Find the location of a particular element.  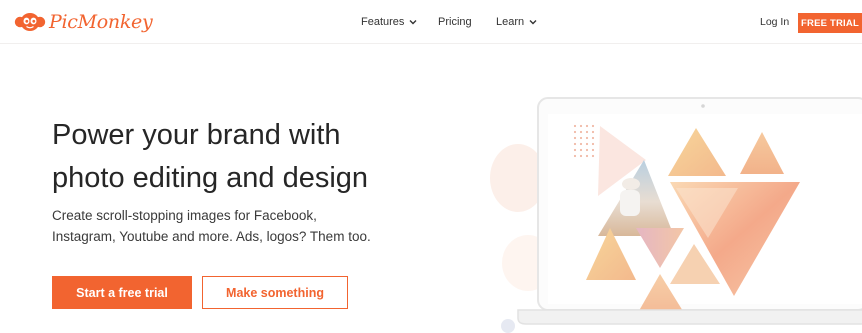

monkey-face-icon is located at coordinates (30, 22).